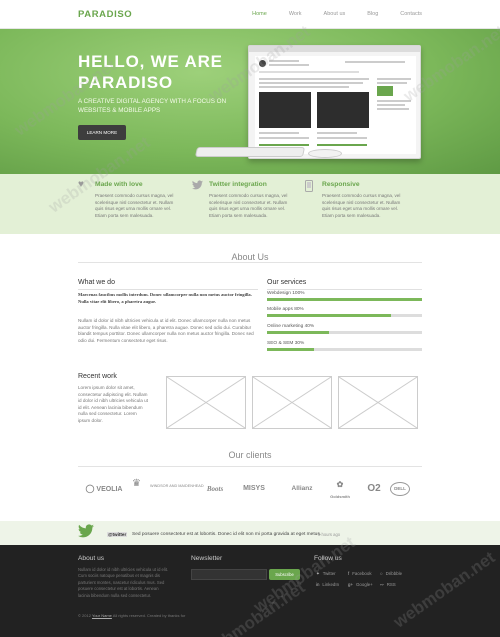  What do you see at coordinates (351, 584) in the screenshot?
I see `google-plus-icon: g+` at bounding box center [351, 584].